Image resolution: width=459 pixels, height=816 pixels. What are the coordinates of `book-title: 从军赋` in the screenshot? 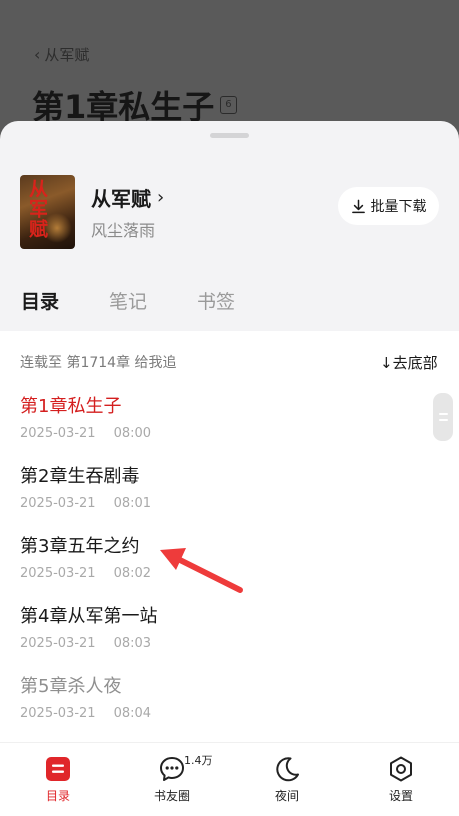 It's located at (121, 199).